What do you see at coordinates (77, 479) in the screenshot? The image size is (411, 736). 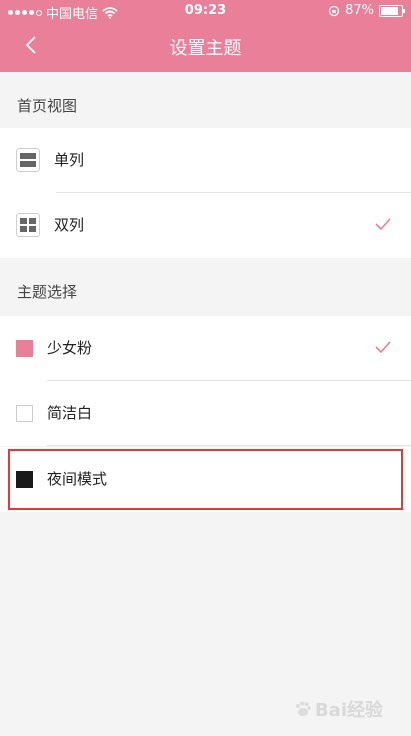 I see `theme-label: 夜间模式` at bounding box center [77, 479].